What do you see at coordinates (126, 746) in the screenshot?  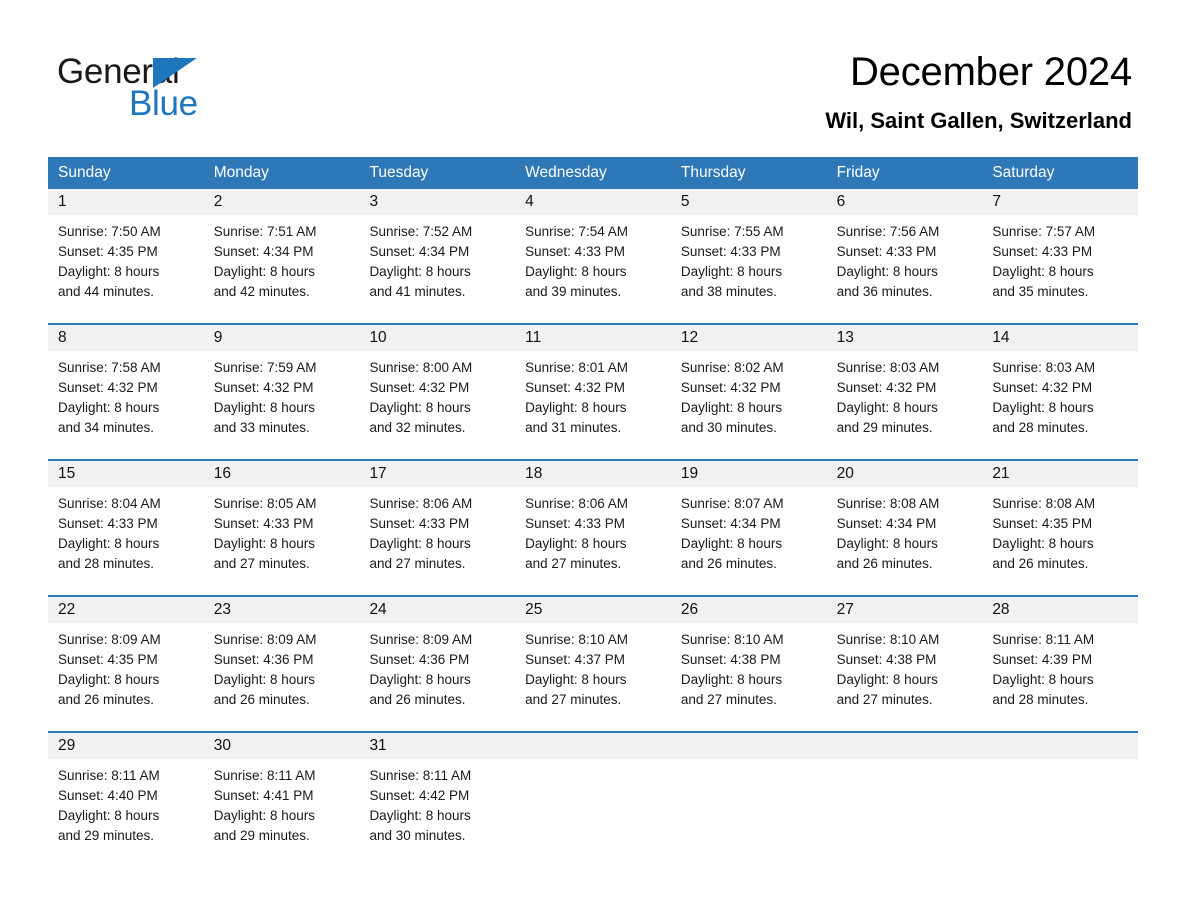 I see `day-number: 29` at bounding box center [126, 746].